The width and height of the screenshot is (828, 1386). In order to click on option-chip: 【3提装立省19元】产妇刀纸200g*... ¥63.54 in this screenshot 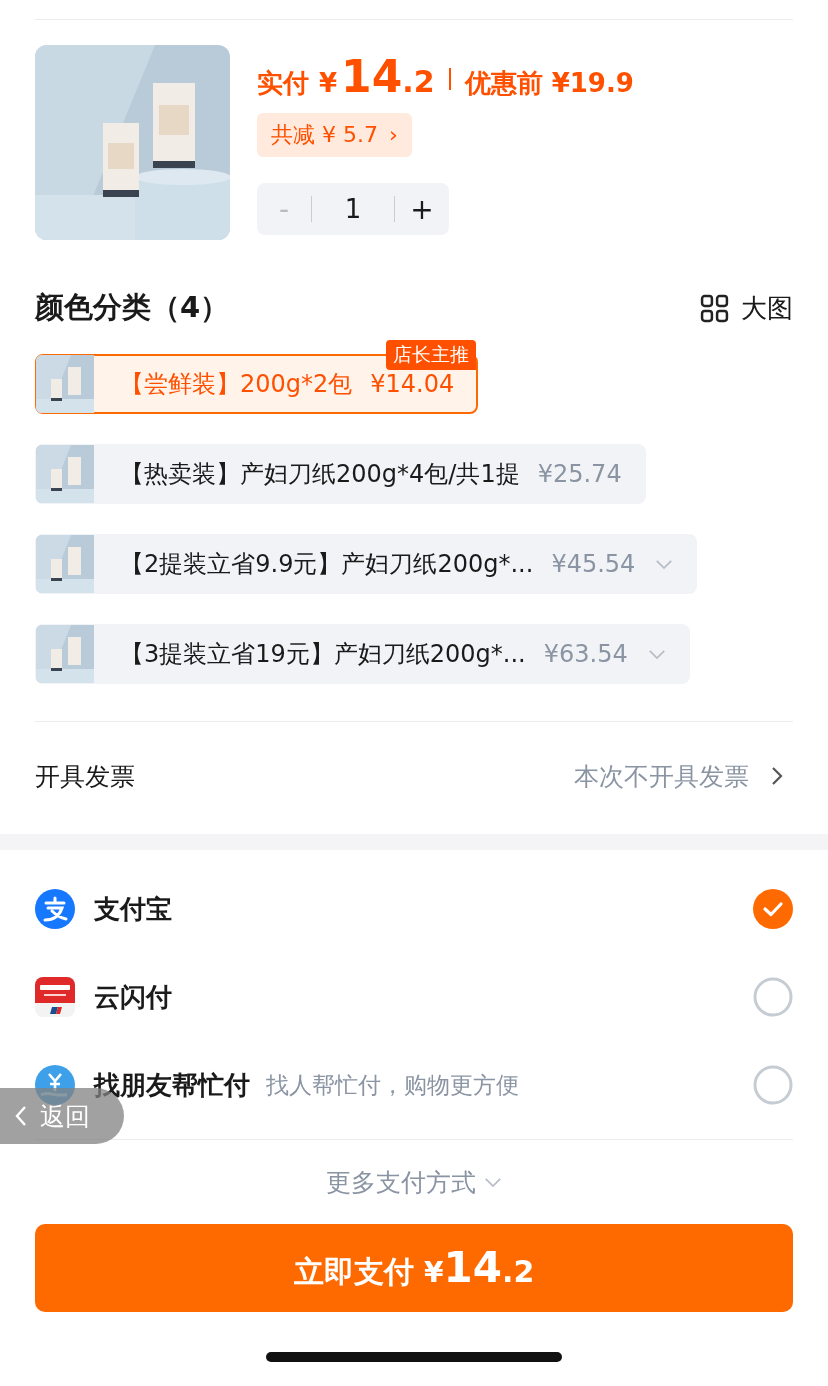, I will do `click(362, 654)`.